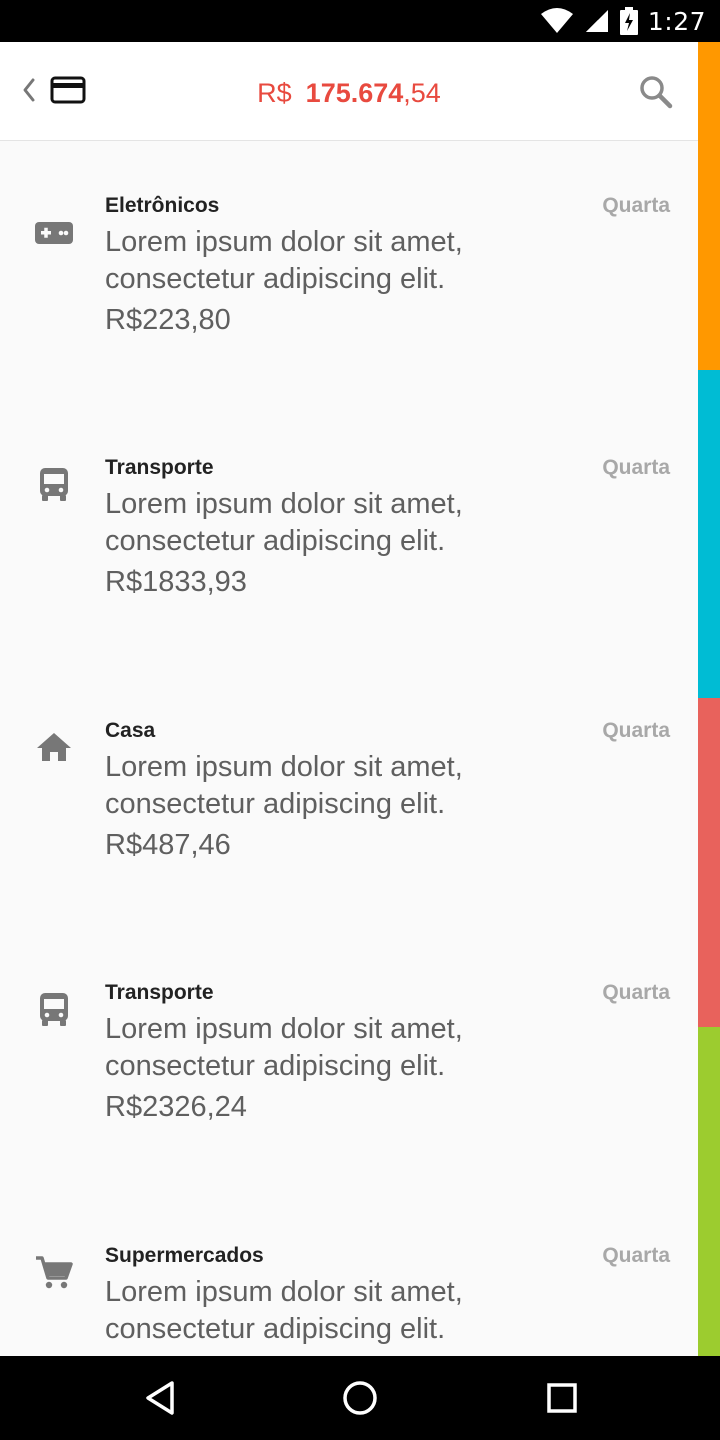 Image resolution: width=720 pixels, height=1440 pixels. Describe the element at coordinates (562, 1398) in the screenshot. I see `nav-recents-icon` at that location.